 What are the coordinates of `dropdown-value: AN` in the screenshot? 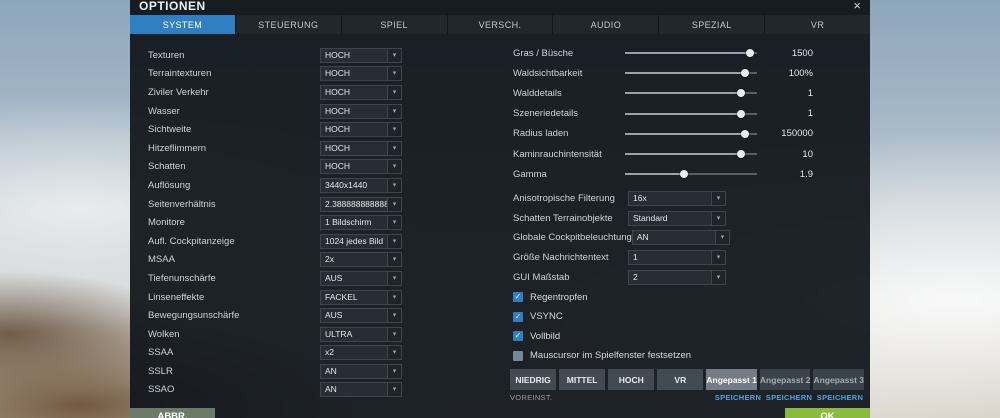 It's located at (331, 389).